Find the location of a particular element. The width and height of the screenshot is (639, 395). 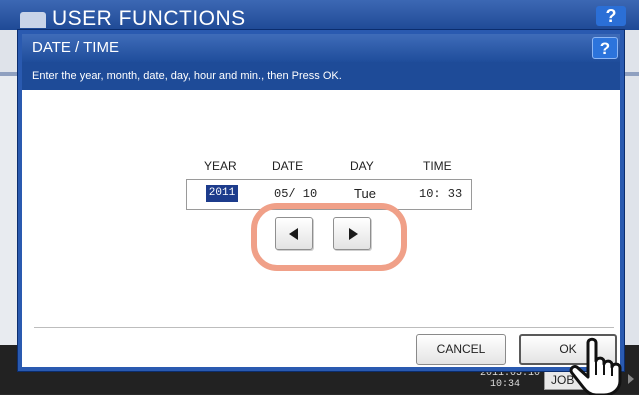

background-title: USER FUNCTIONS is located at coordinates (149, 18).